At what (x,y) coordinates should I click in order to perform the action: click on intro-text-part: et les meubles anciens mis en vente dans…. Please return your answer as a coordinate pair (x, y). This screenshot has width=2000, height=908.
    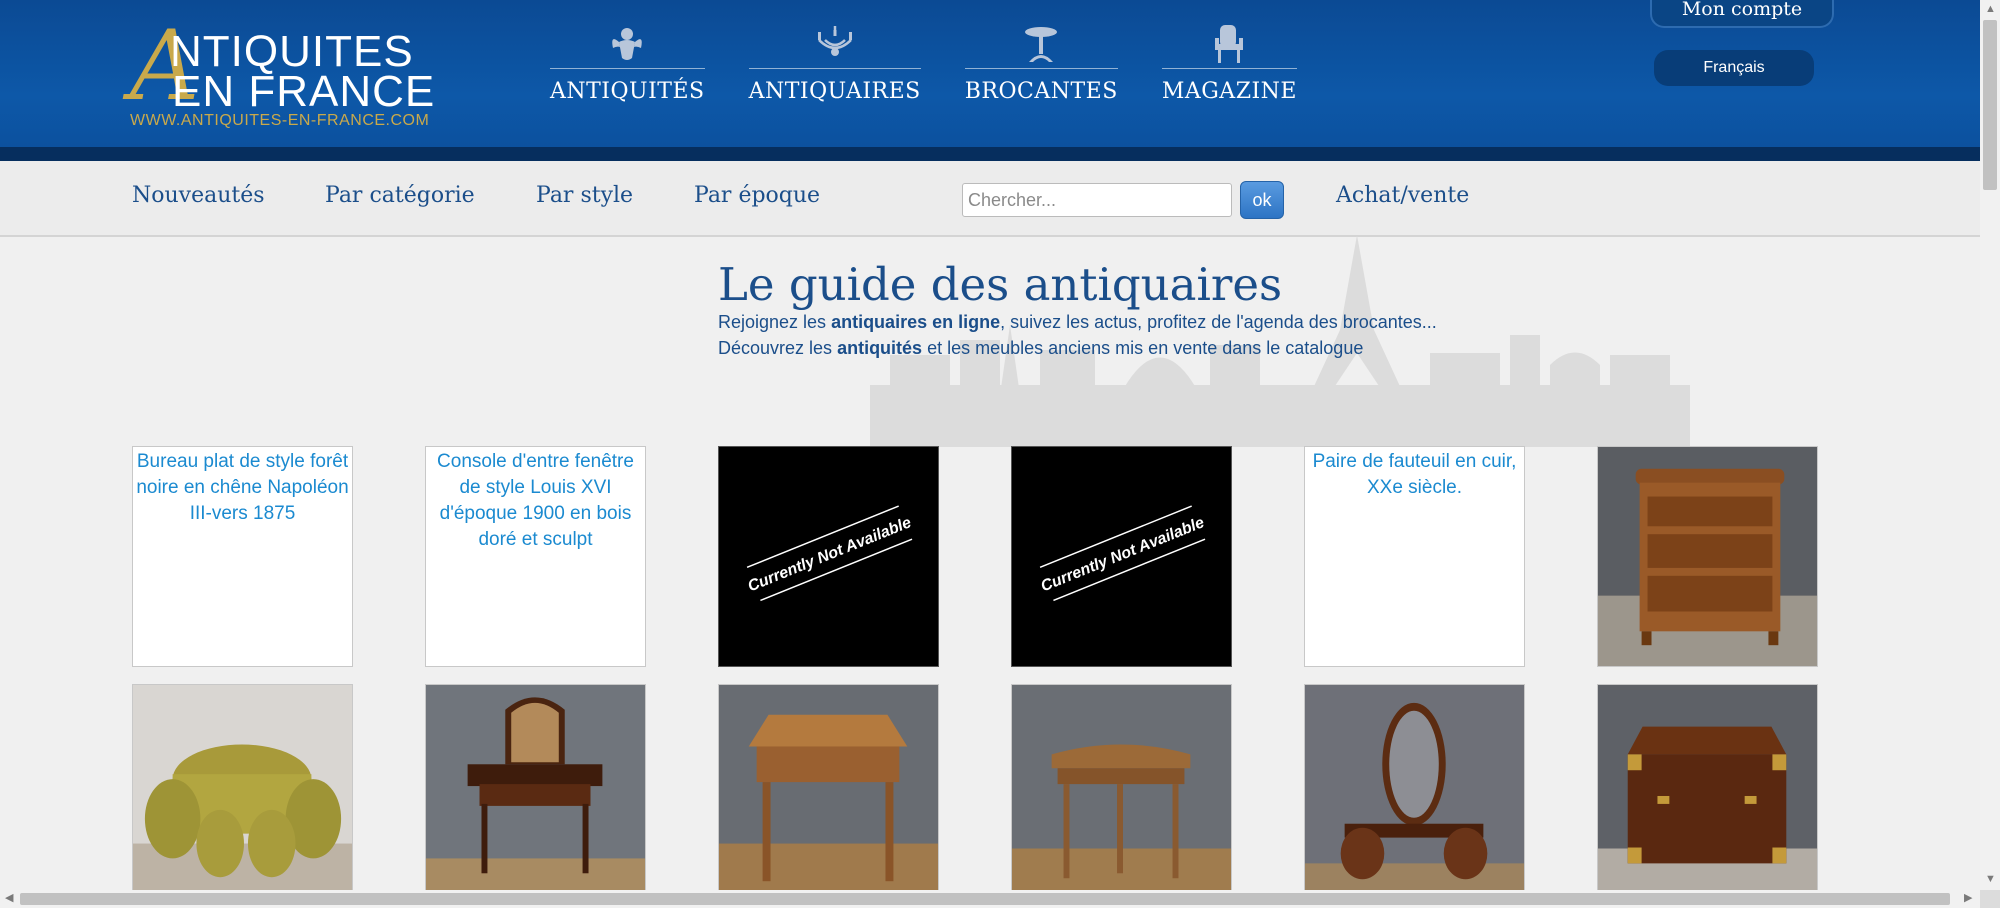
    Looking at the image, I should click on (1143, 348).